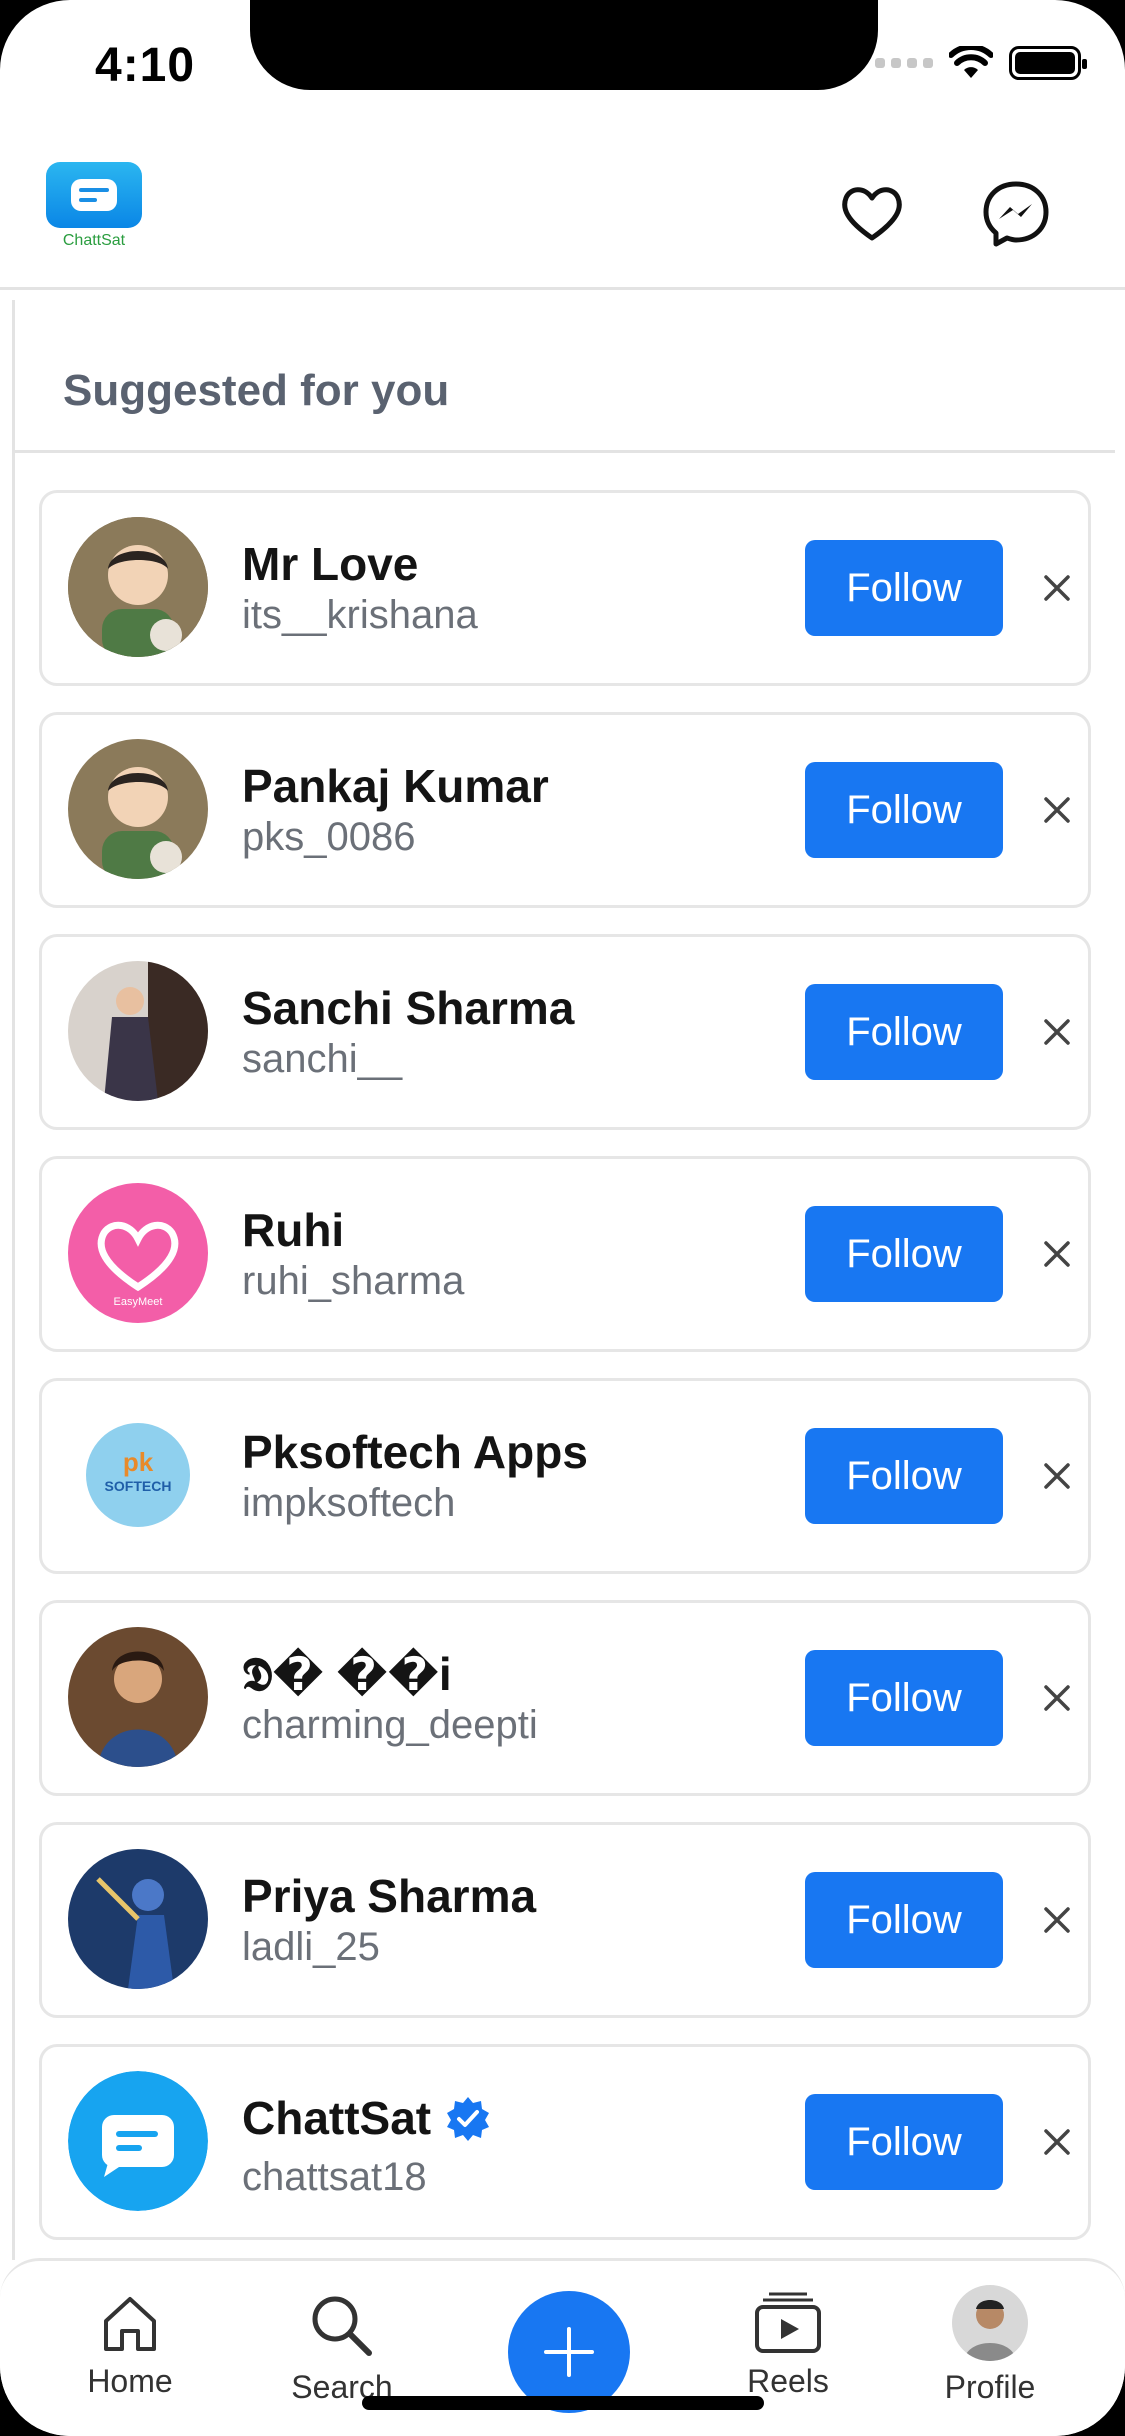  I want to click on suggestion-name: 𝕯� ��i, so click(347, 1675).